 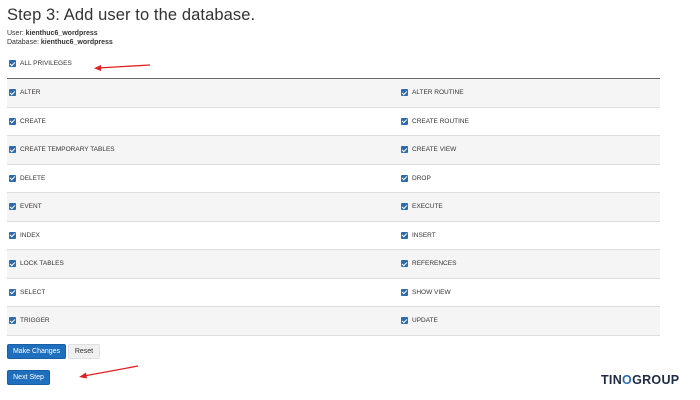 I want to click on tinogroup-logo: TINOGROUP, so click(x=640, y=380).